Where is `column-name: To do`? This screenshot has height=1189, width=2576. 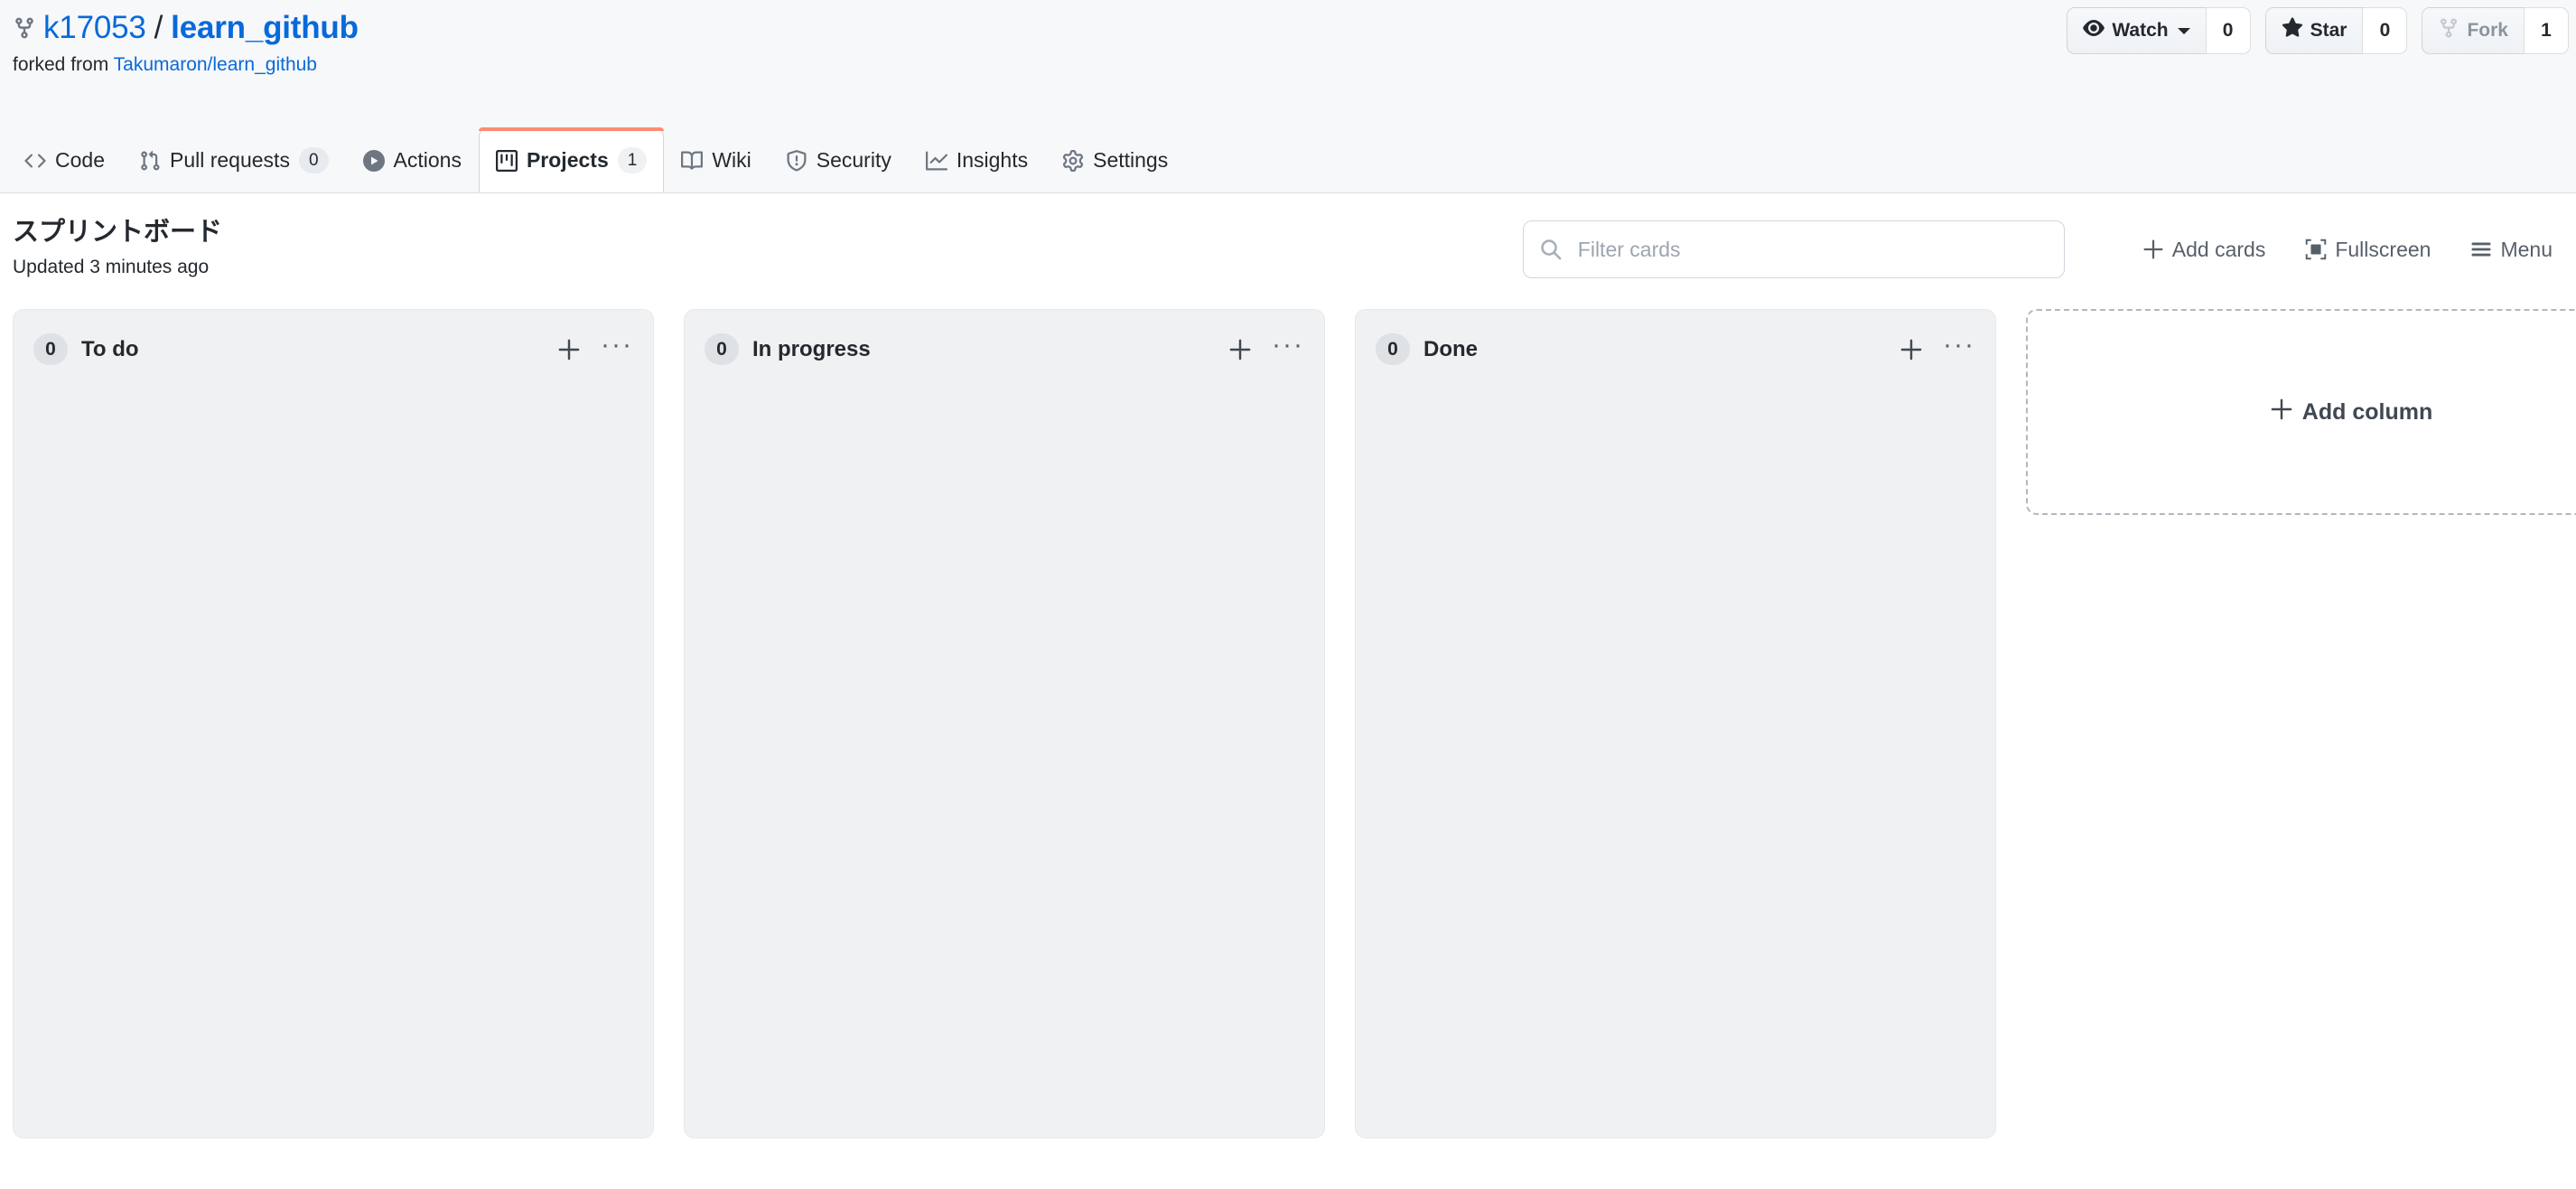 column-name: To do is located at coordinates (312, 349).